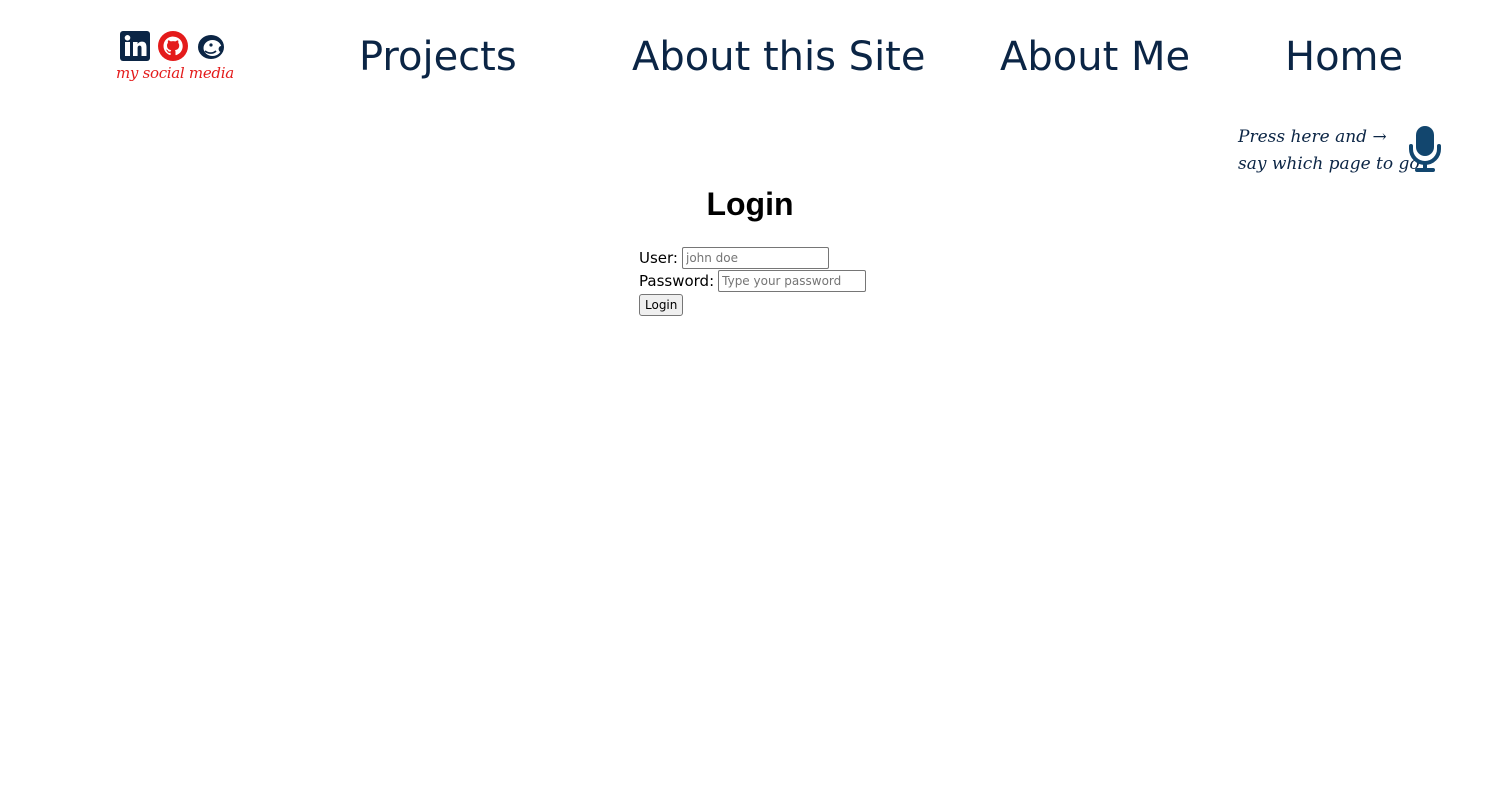 Image resolution: width=1500 pixels, height=806 pixels. What do you see at coordinates (792, 280) in the screenshot?
I see `password-input` at bounding box center [792, 280].